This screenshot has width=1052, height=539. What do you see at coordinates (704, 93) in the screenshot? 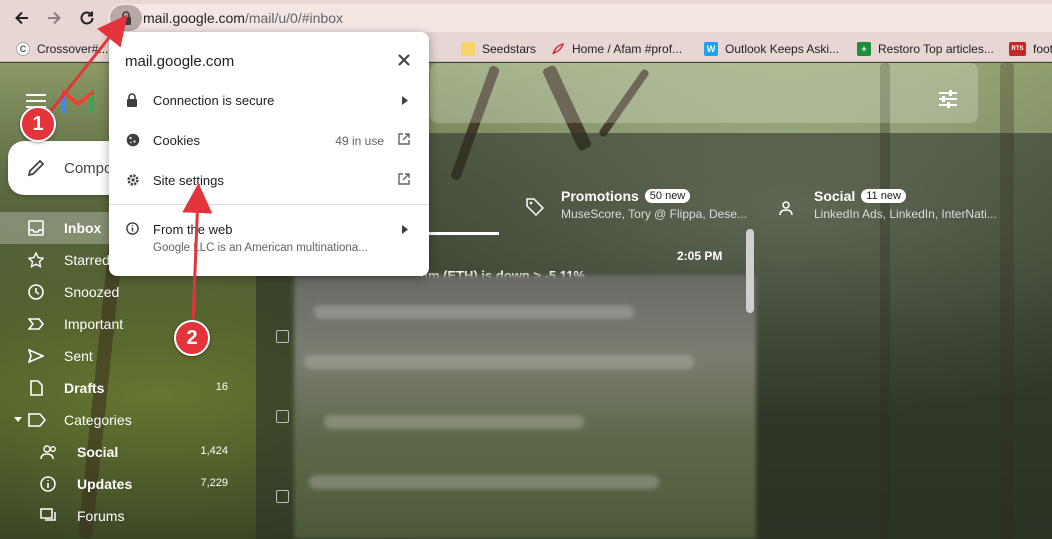
I see `search-bar` at bounding box center [704, 93].